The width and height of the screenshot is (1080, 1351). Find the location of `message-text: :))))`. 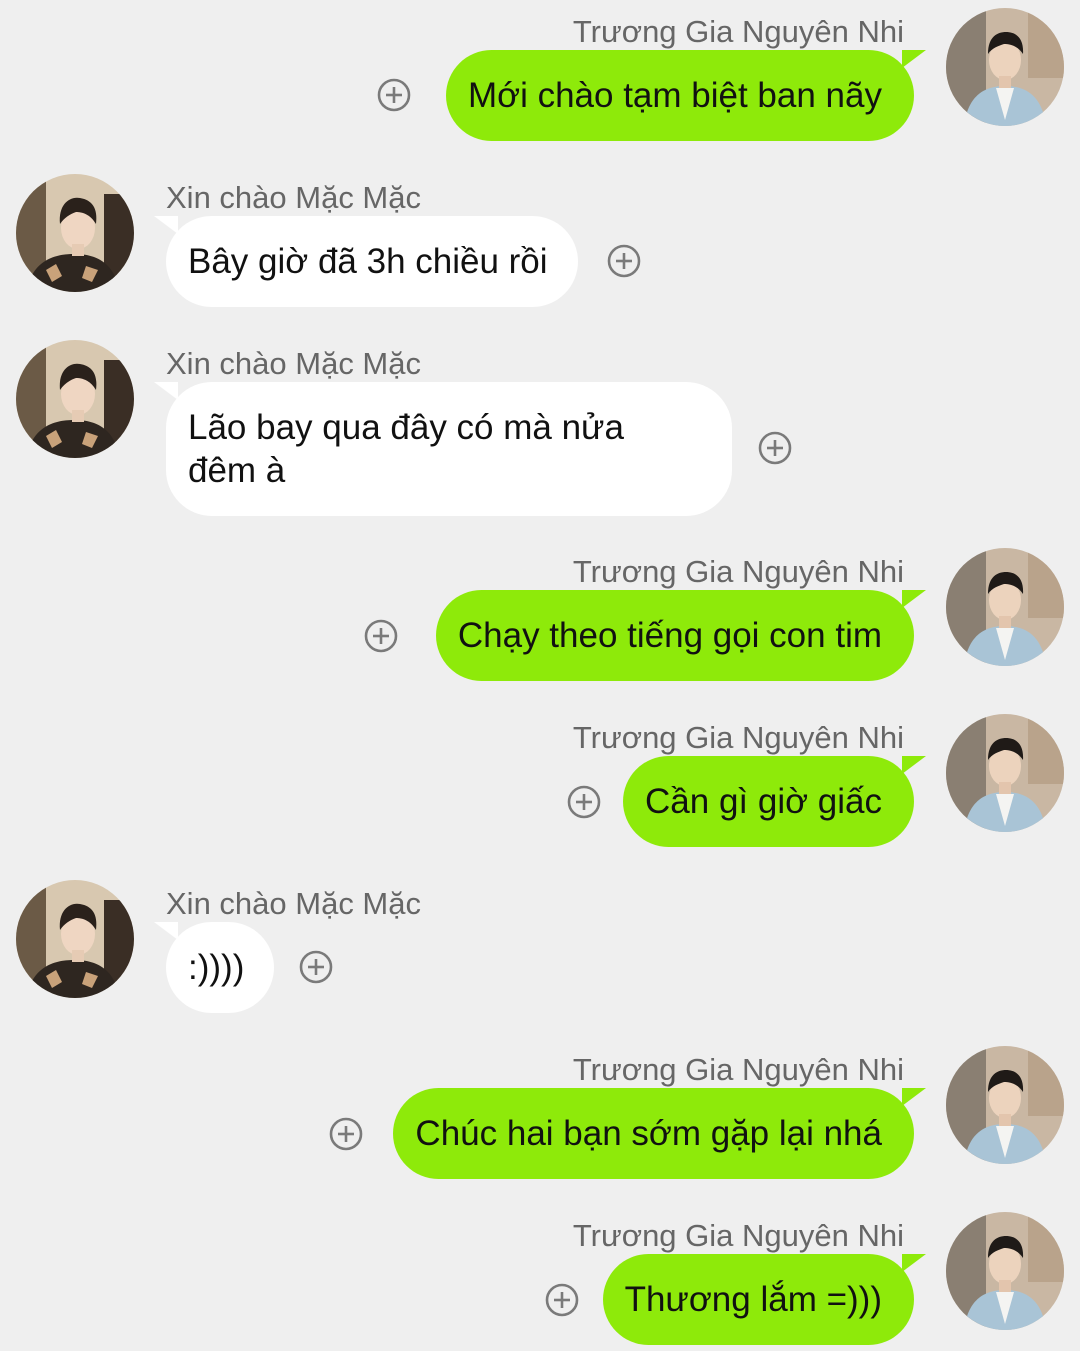

message-text: :)))) is located at coordinates (216, 967).